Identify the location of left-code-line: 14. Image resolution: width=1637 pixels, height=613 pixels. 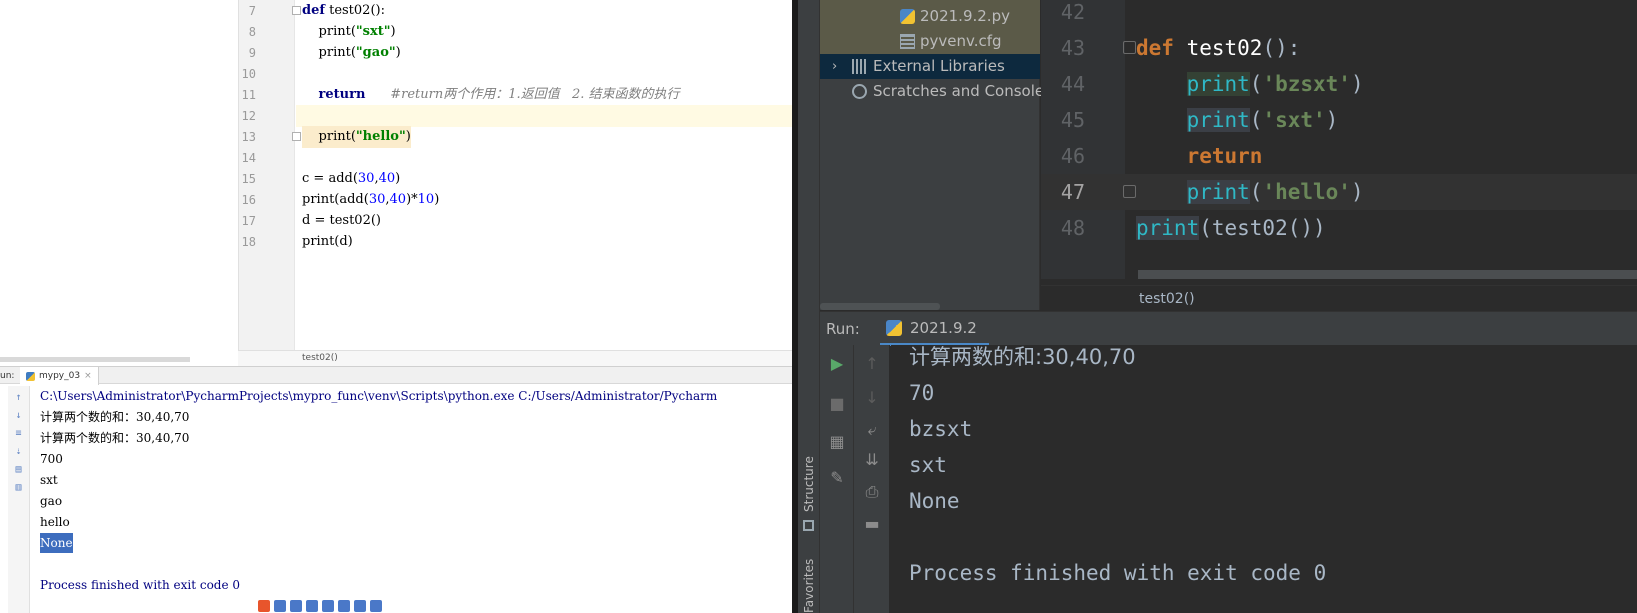
(396, 158).